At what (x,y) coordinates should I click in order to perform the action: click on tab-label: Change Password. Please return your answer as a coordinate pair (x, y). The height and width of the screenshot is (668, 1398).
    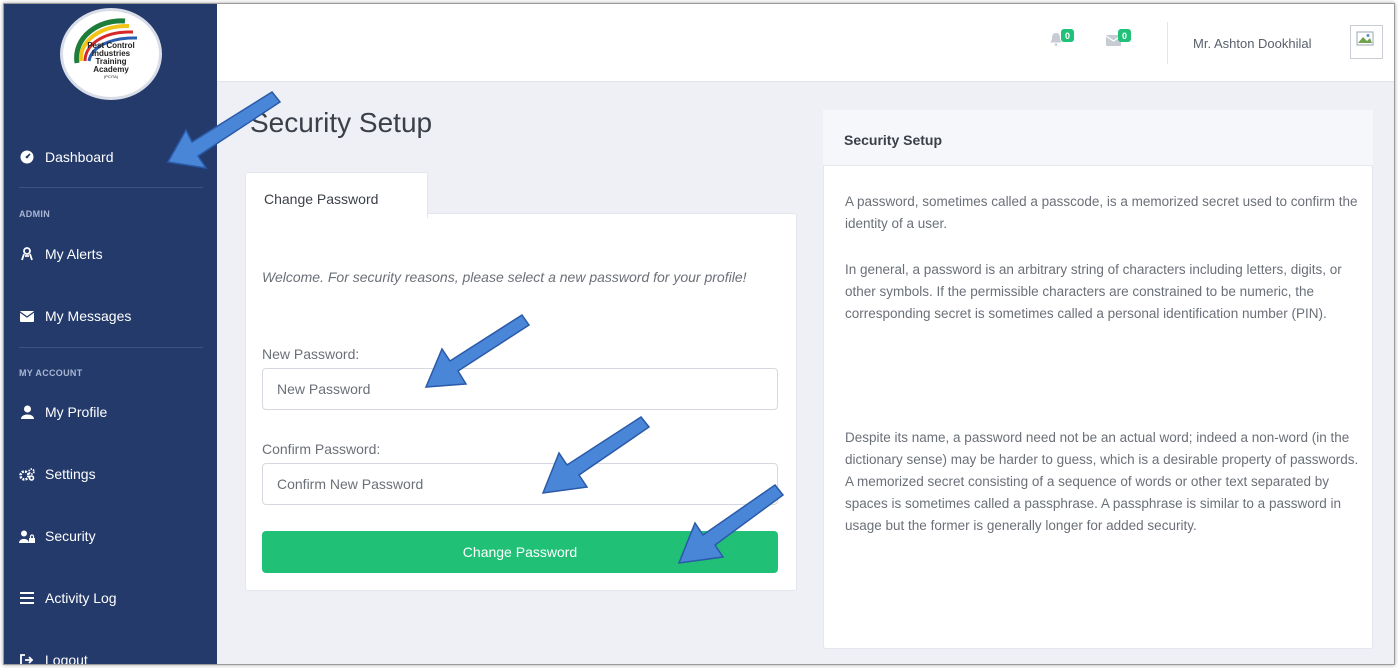
    Looking at the image, I should click on (321, 199).